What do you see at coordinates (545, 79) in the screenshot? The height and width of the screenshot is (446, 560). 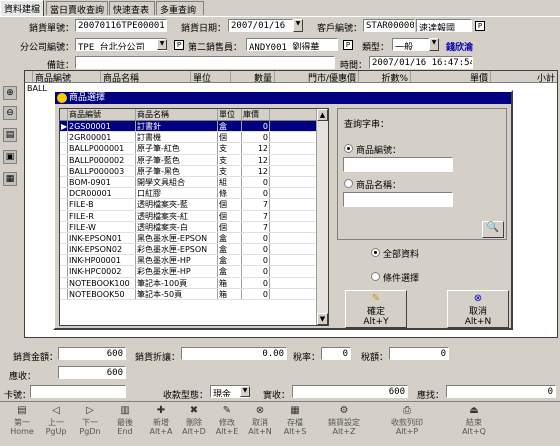 I see `col-subtotal: 小計` at bounding box center [545, 79].